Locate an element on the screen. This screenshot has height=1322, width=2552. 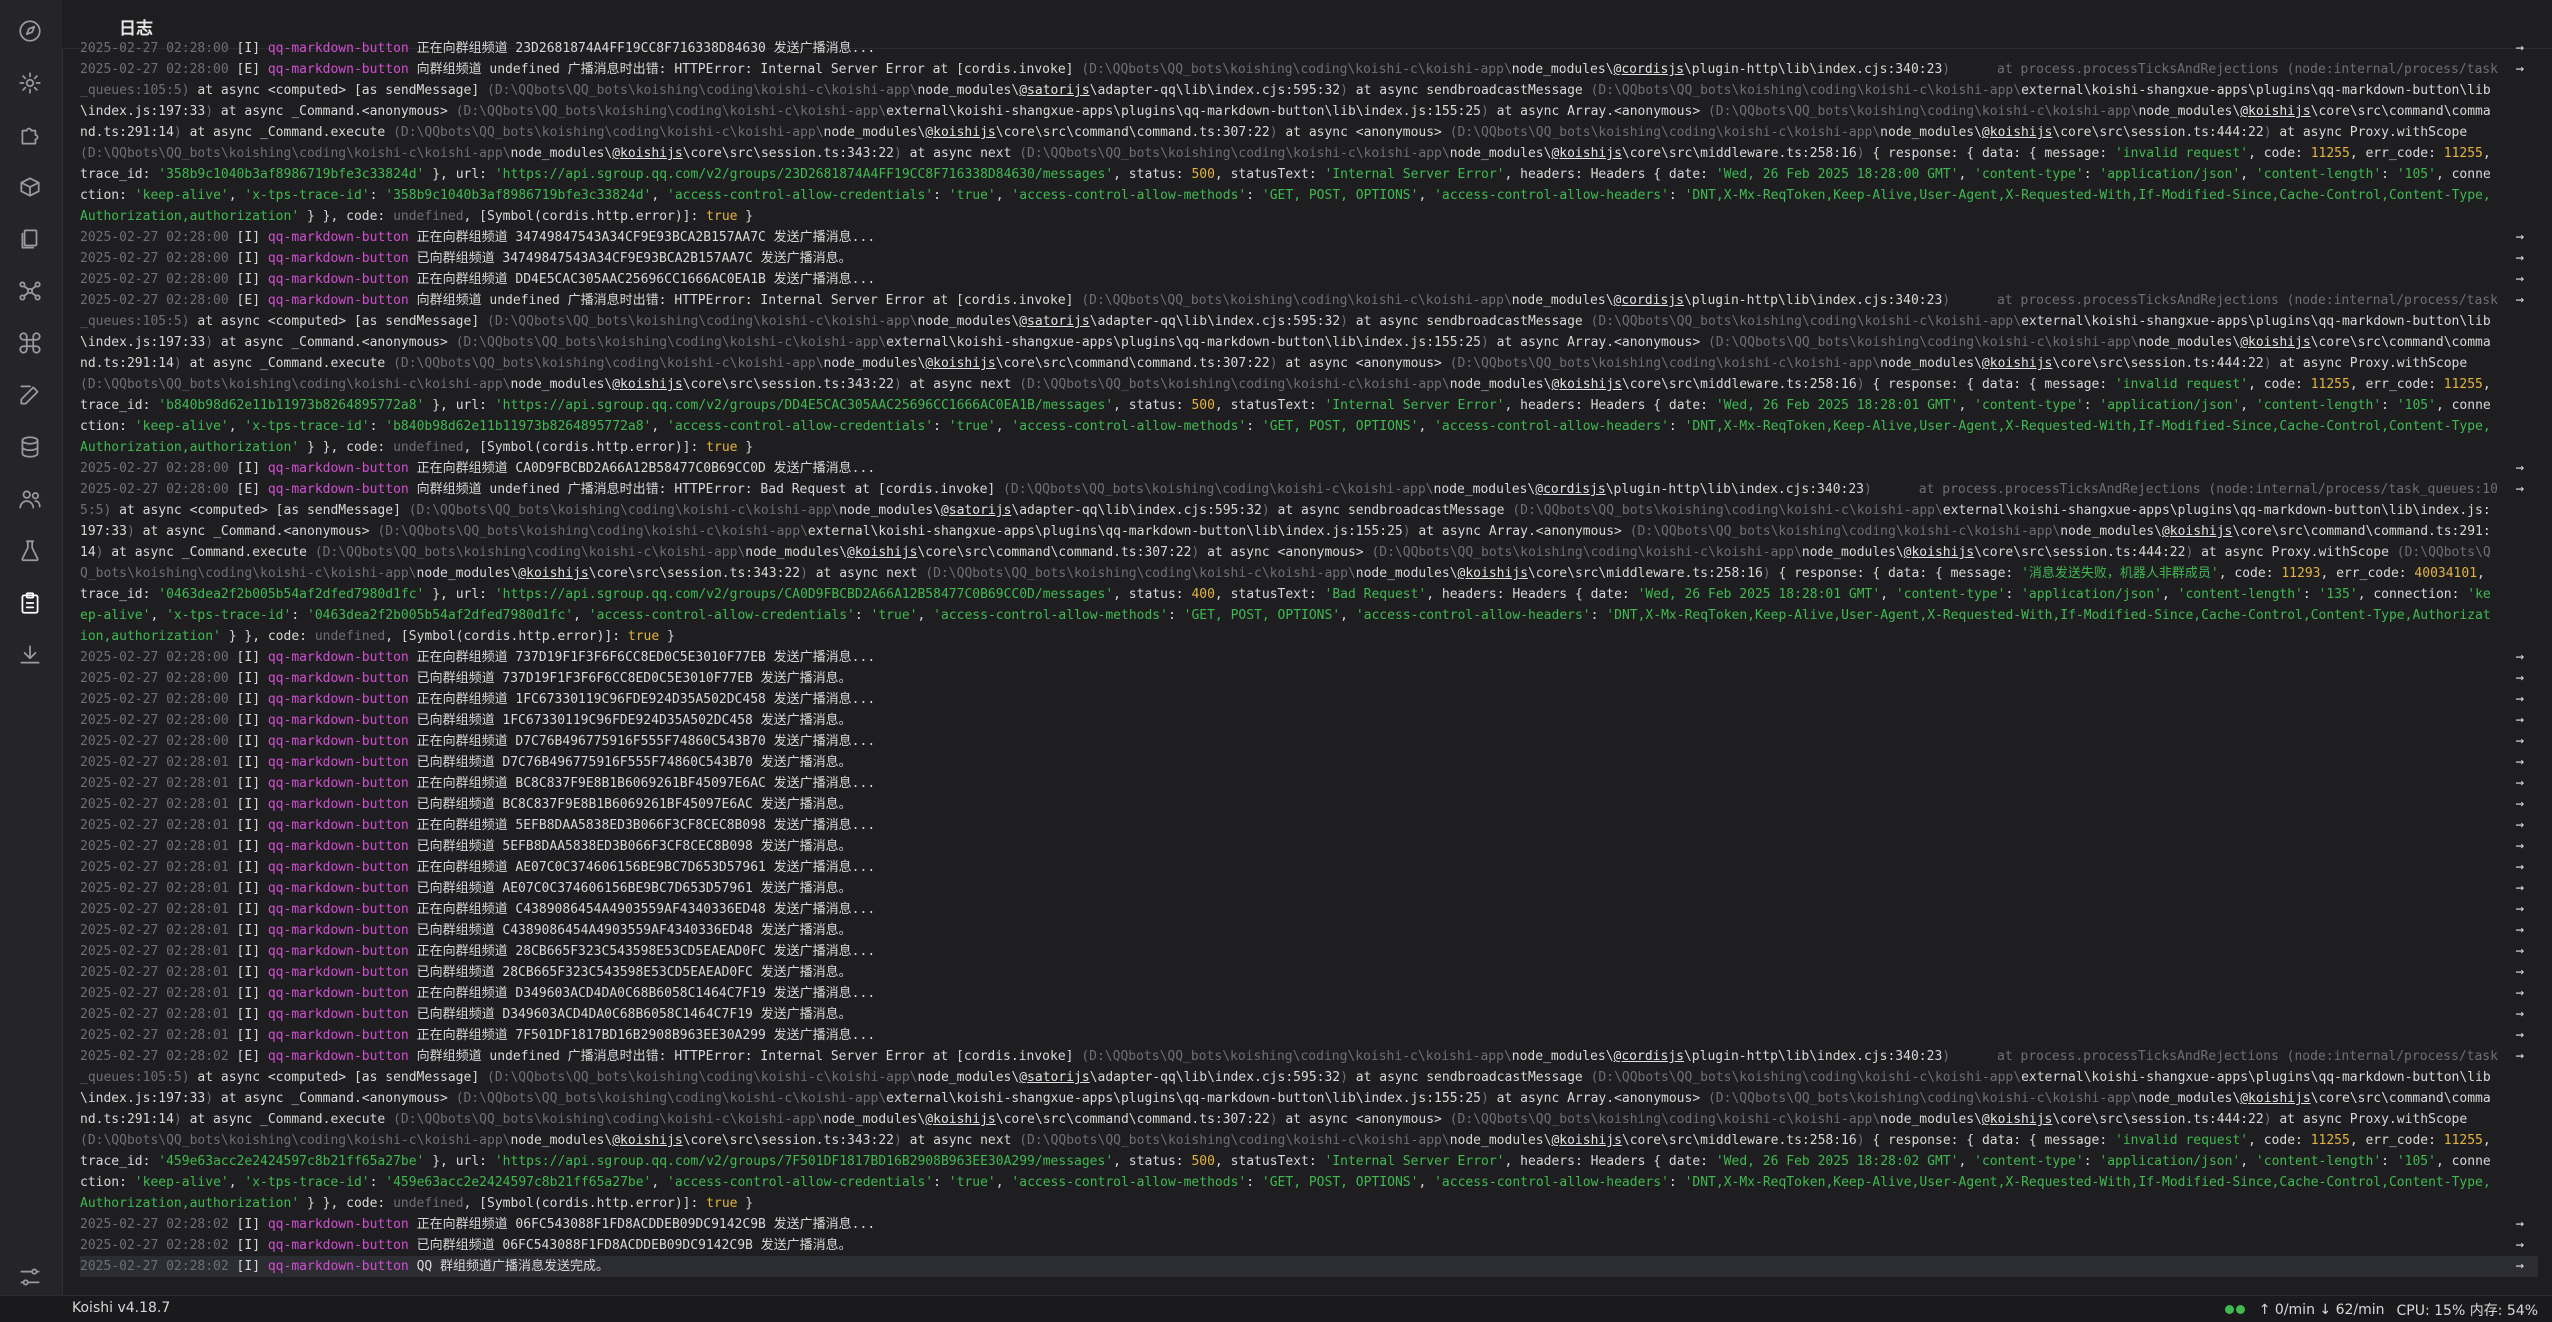
log-segment: 'Internal Server Error' is located at coordinates (1414, 174).